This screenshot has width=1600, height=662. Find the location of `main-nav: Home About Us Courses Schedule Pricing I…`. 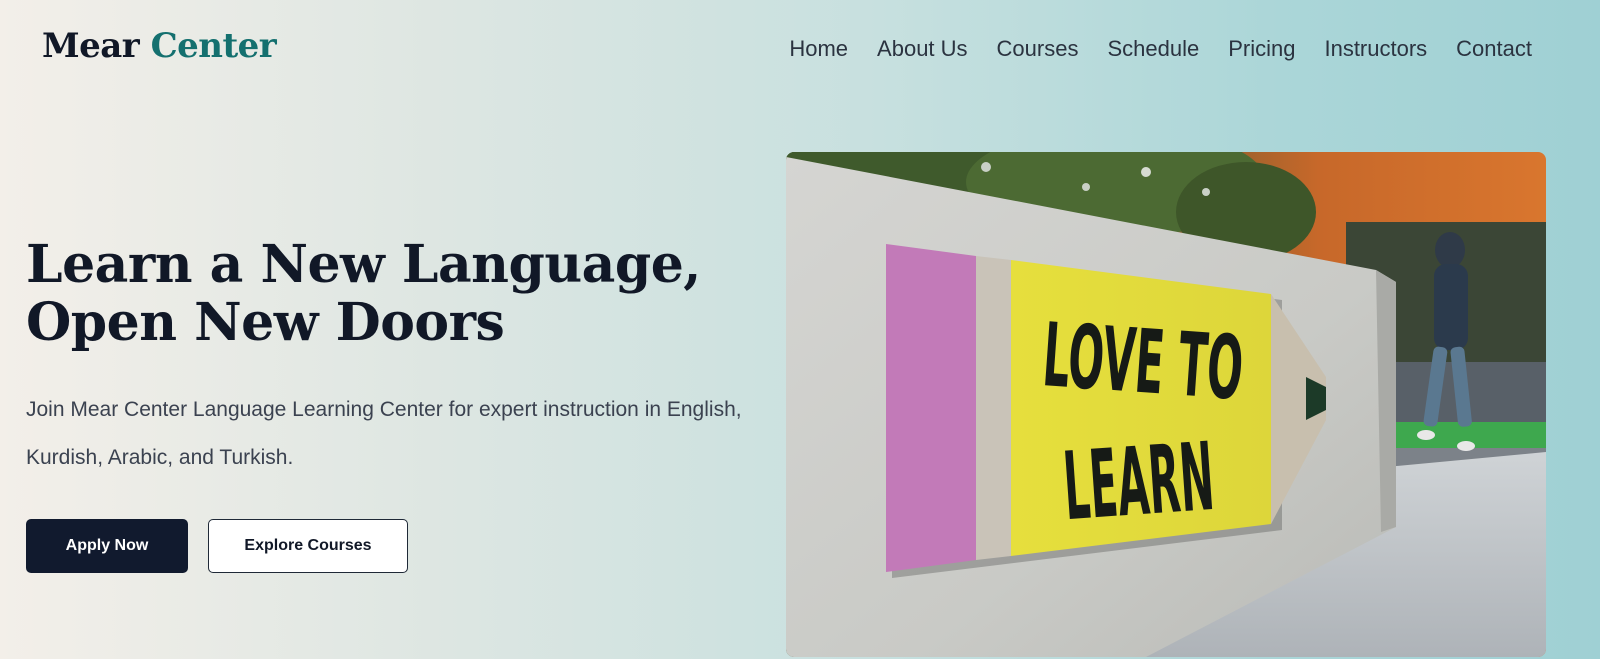

main-nav: Home About Us Courses Schedule Pricing I… is located at coordinates (1160, 49).